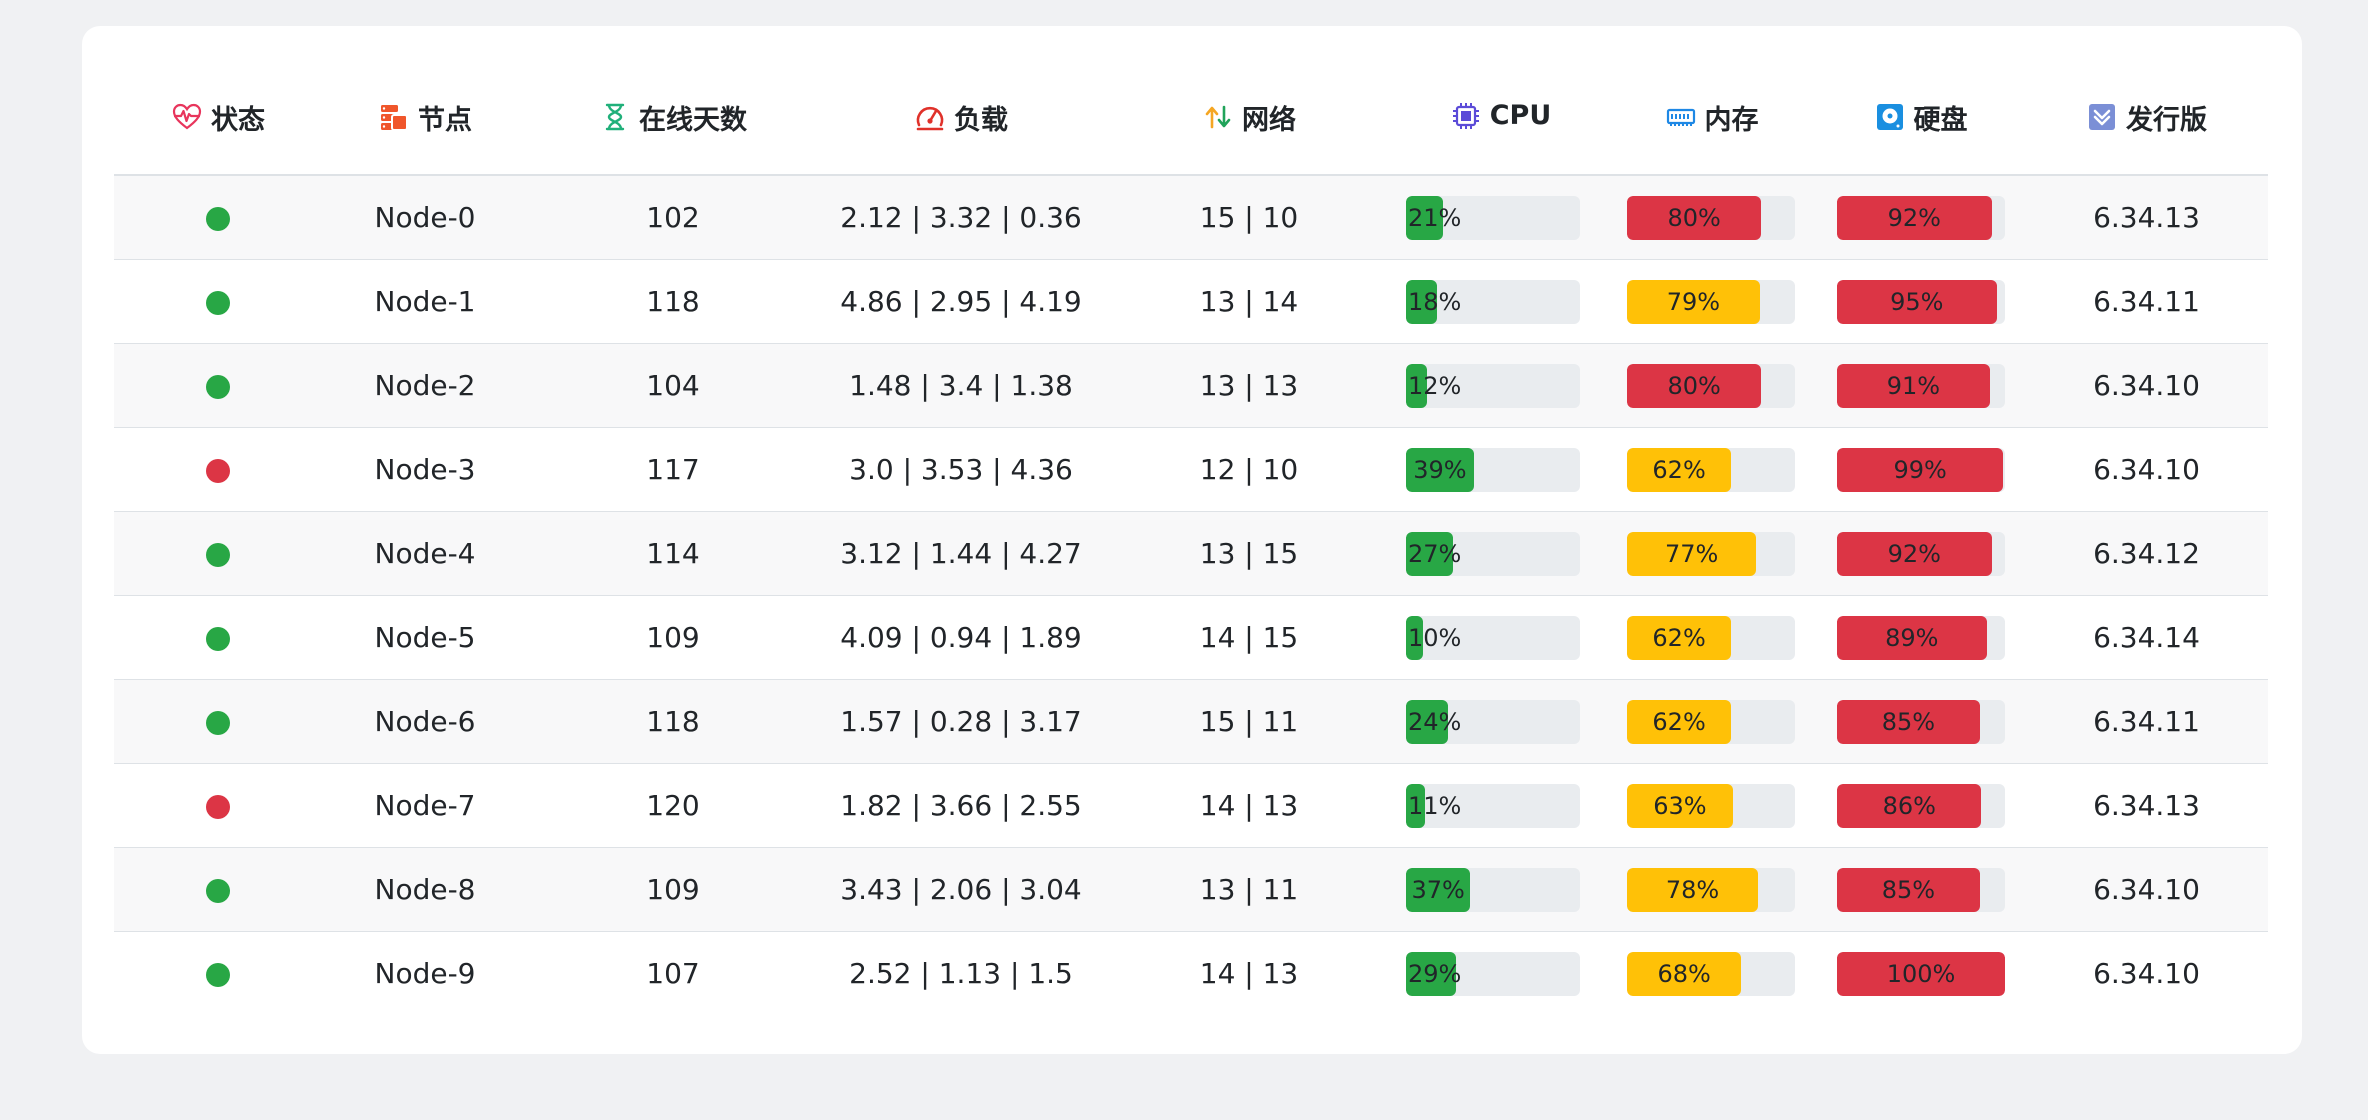 The image size is (2368, 1120). I want to click on cpu-usage-bar: 21%, so click(1493, 217).